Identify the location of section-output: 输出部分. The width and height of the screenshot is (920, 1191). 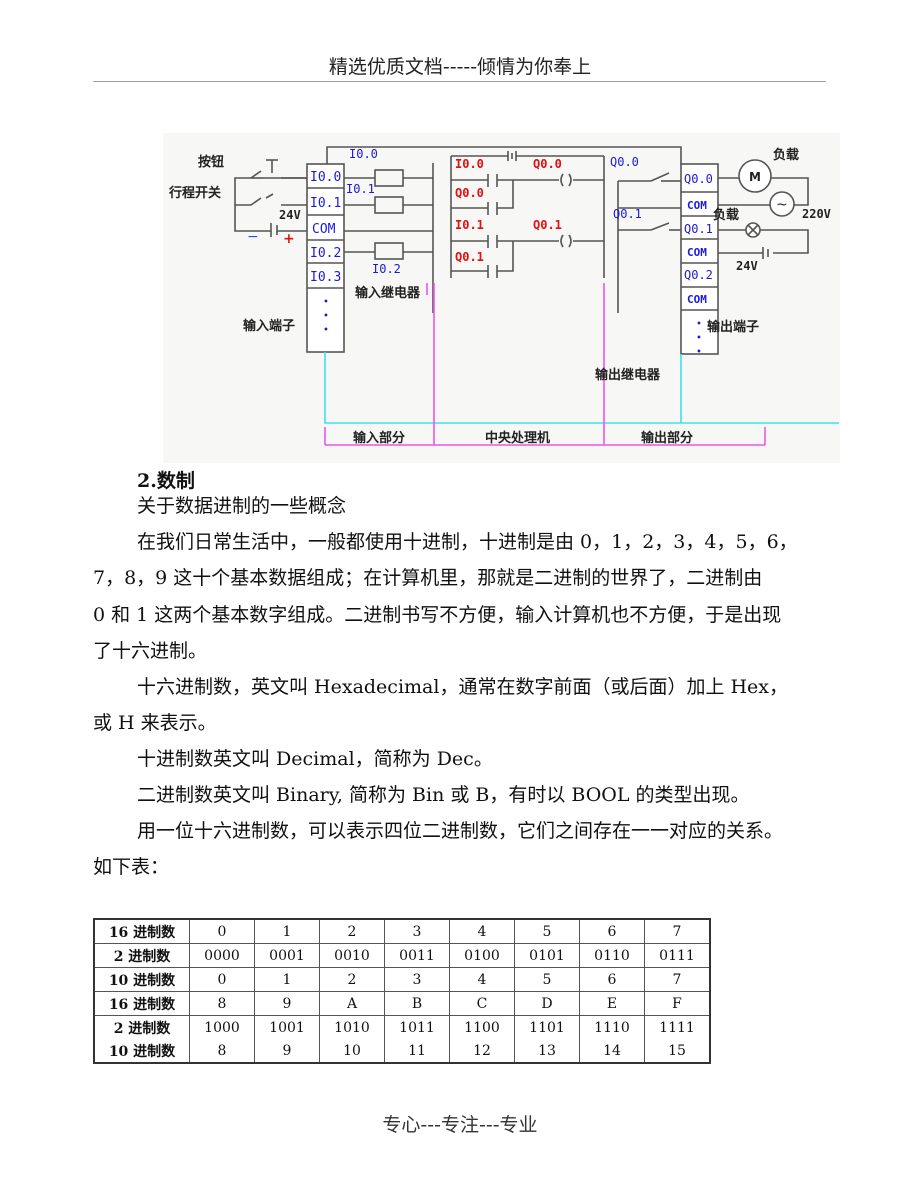
(667, 438).